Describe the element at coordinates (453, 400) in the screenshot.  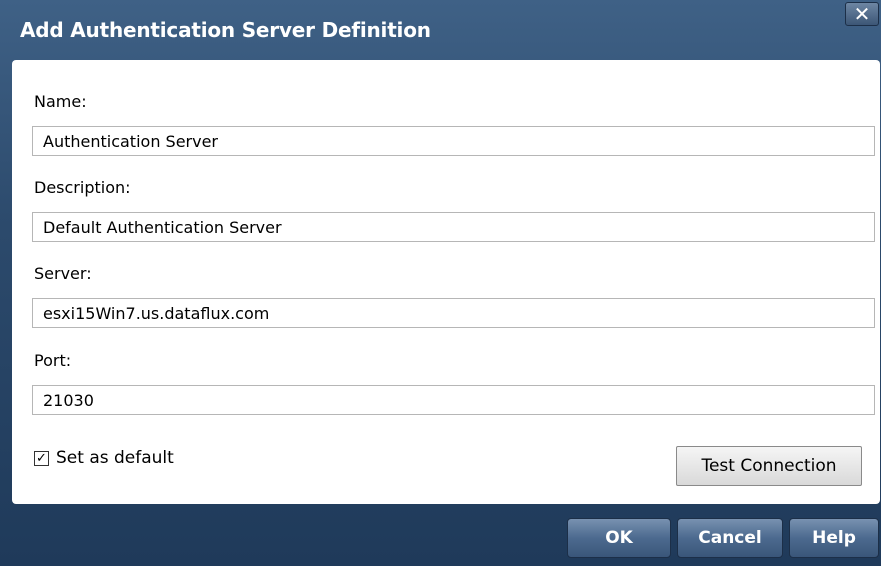
I see `port-input` at that location.